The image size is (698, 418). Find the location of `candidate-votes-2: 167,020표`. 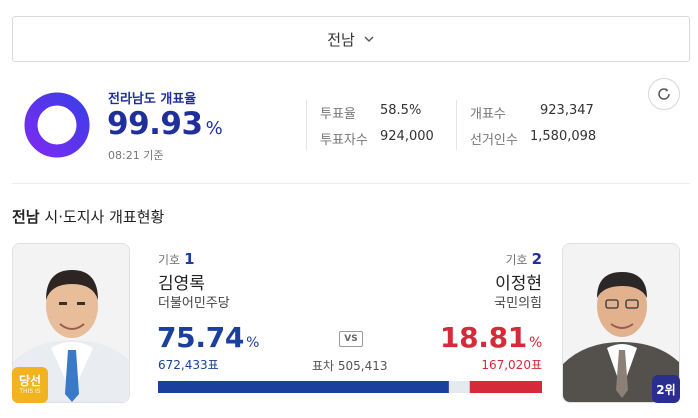

candidate-votes-2: 167,020표 is located at coordinates (511, 365).